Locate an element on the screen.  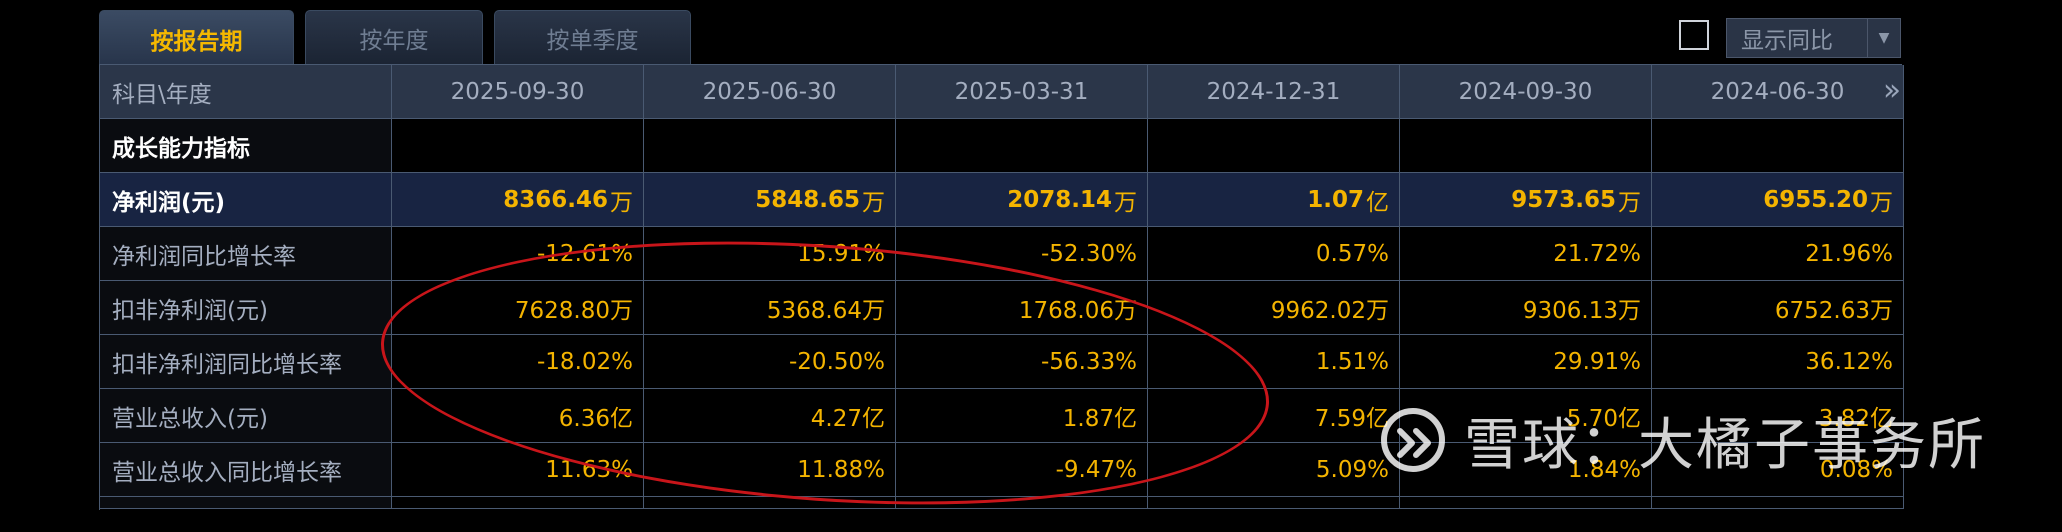
table-cell: -52.30% is located at coordinates (1022, 254).